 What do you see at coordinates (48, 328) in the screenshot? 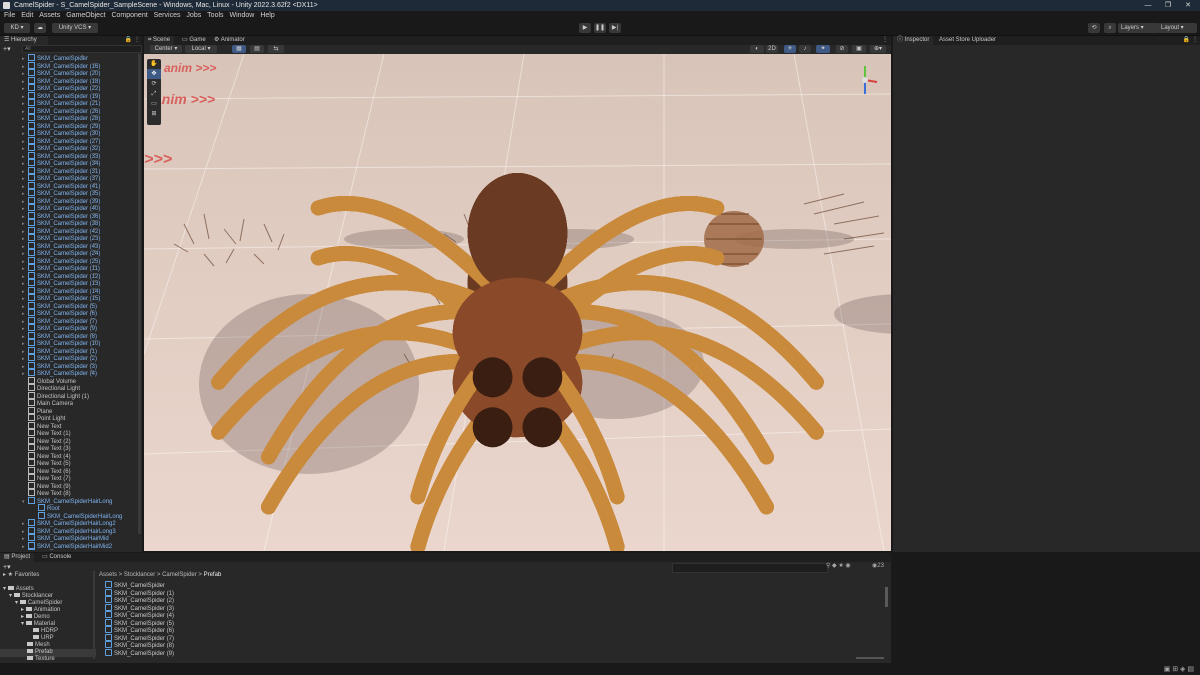
I see `hierarchy-item: ▸ SKM_CamelSpider (9) >` at bounding box center [48, 328].